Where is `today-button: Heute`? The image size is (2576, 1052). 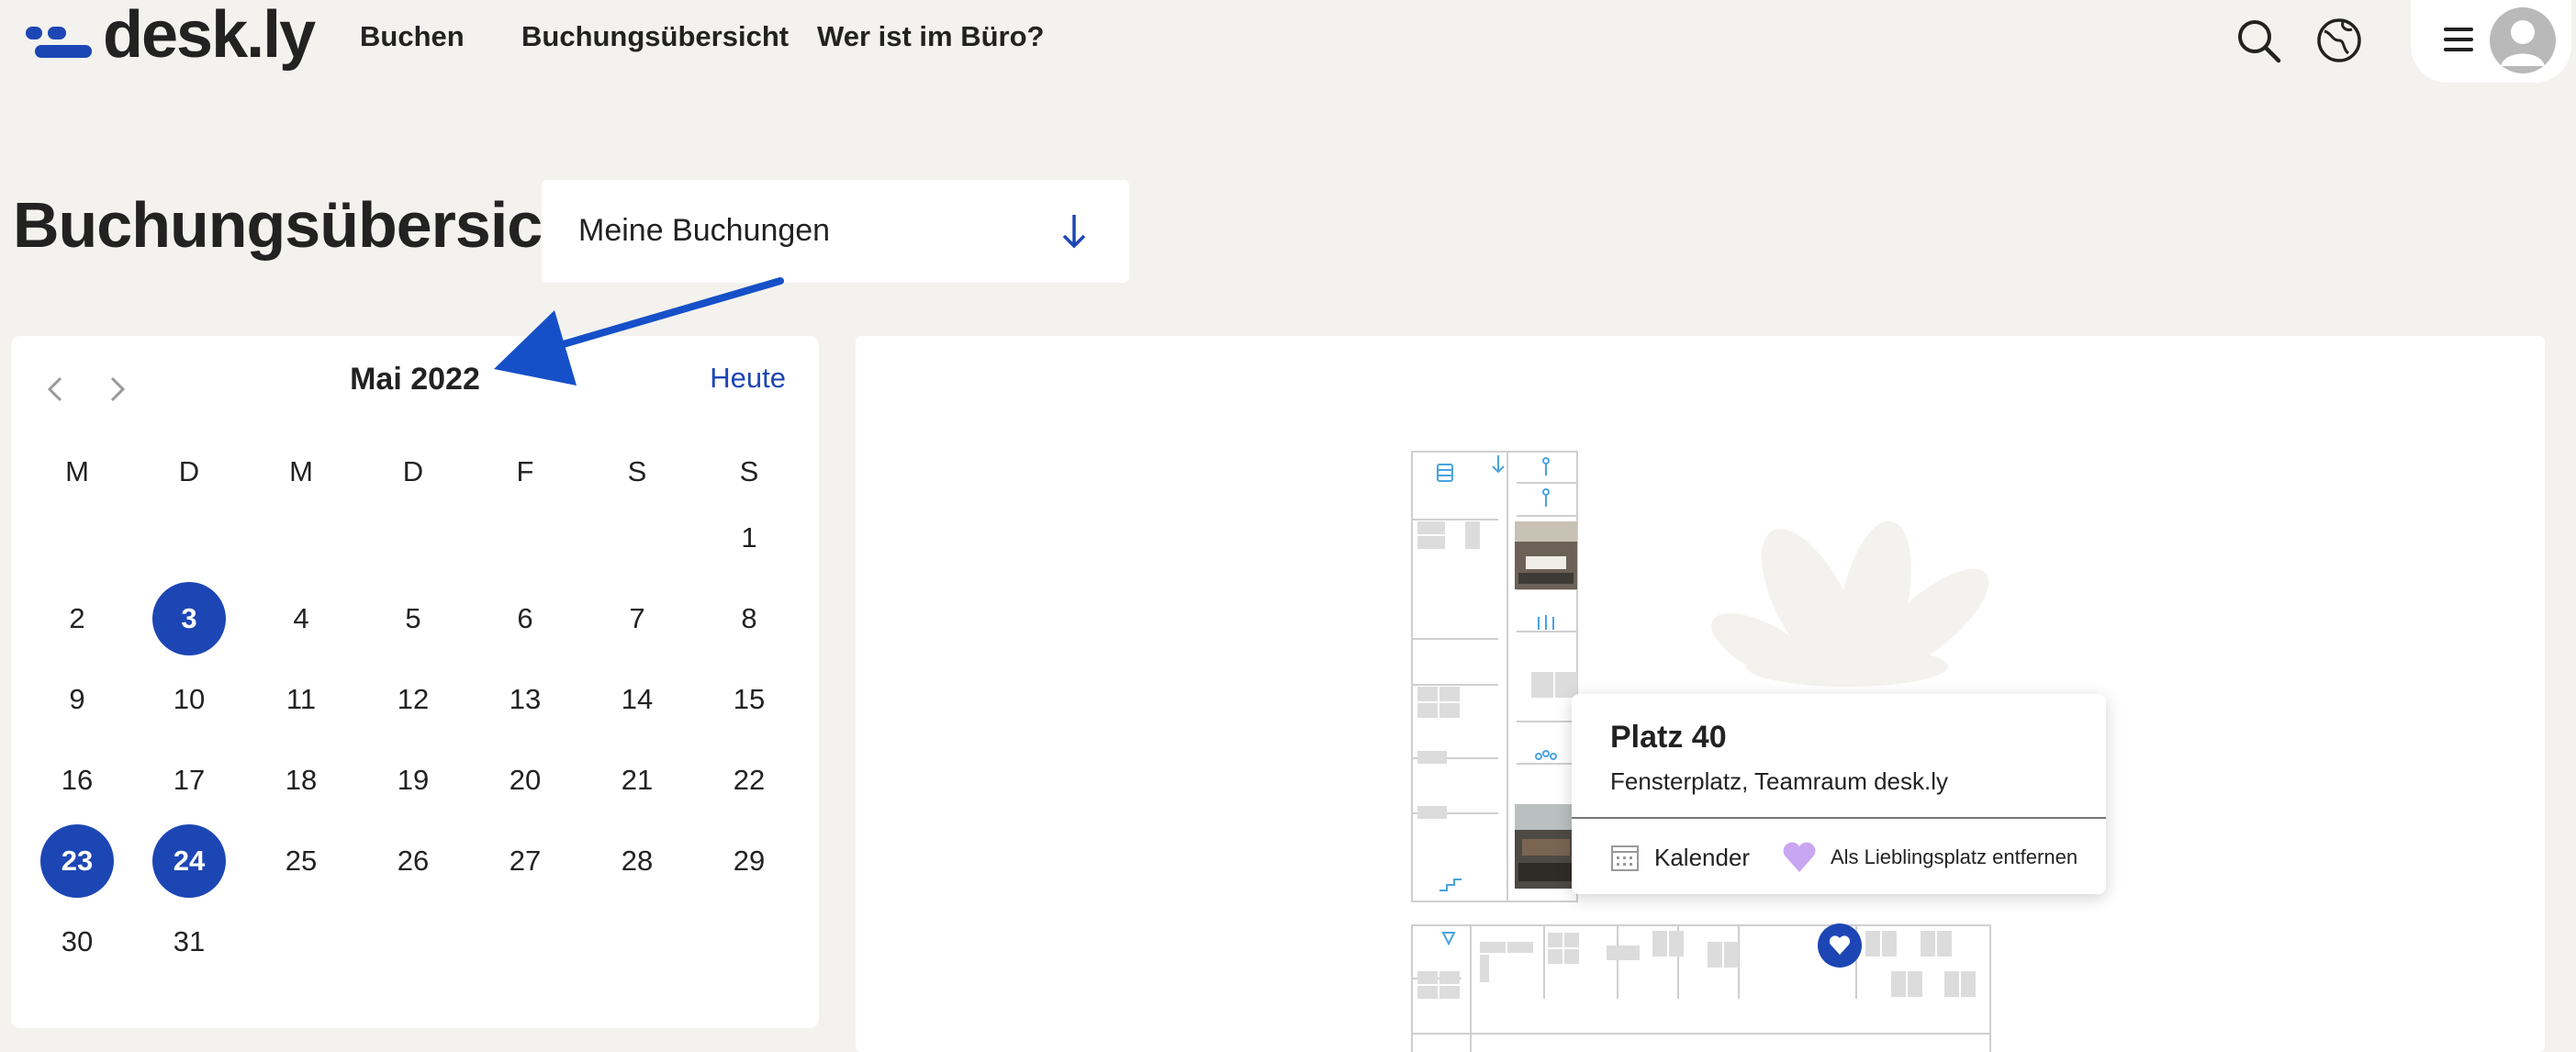
today-button: Heute is located at coordinates (748, 378).